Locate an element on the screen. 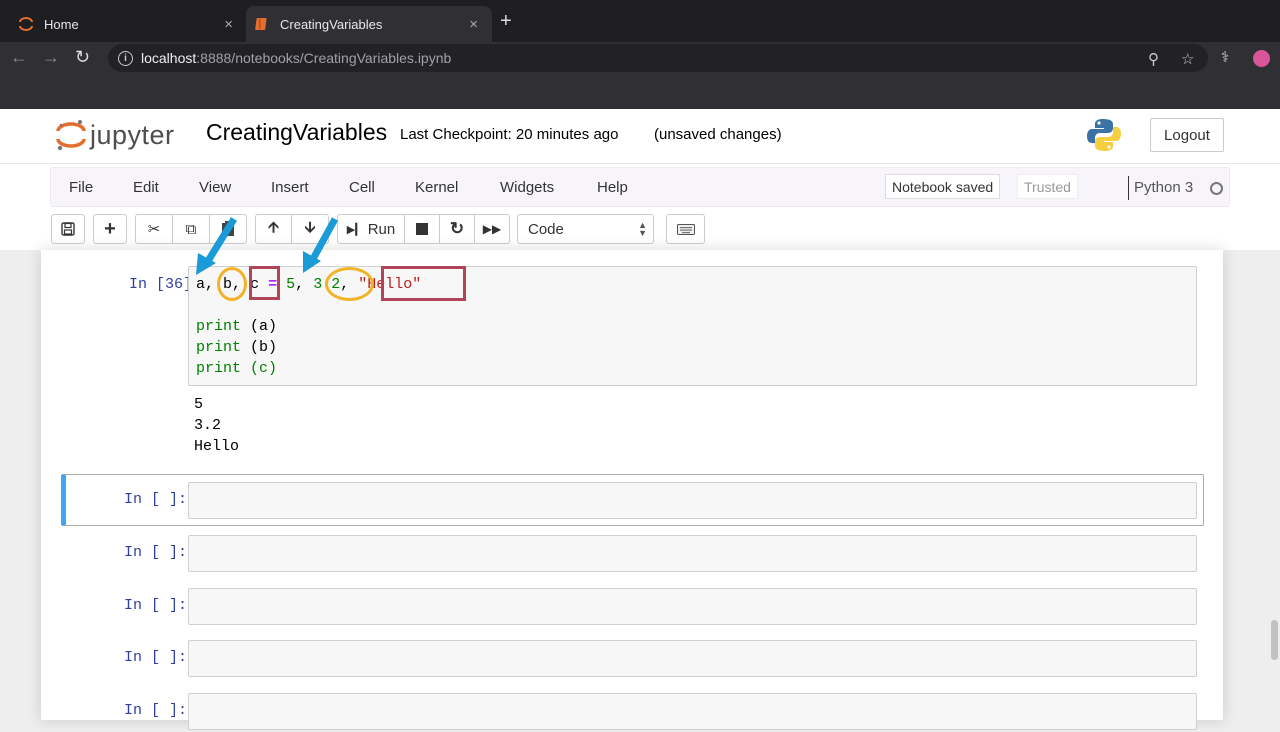  kernel-idle-icon is located at coordinates (1216, 188).